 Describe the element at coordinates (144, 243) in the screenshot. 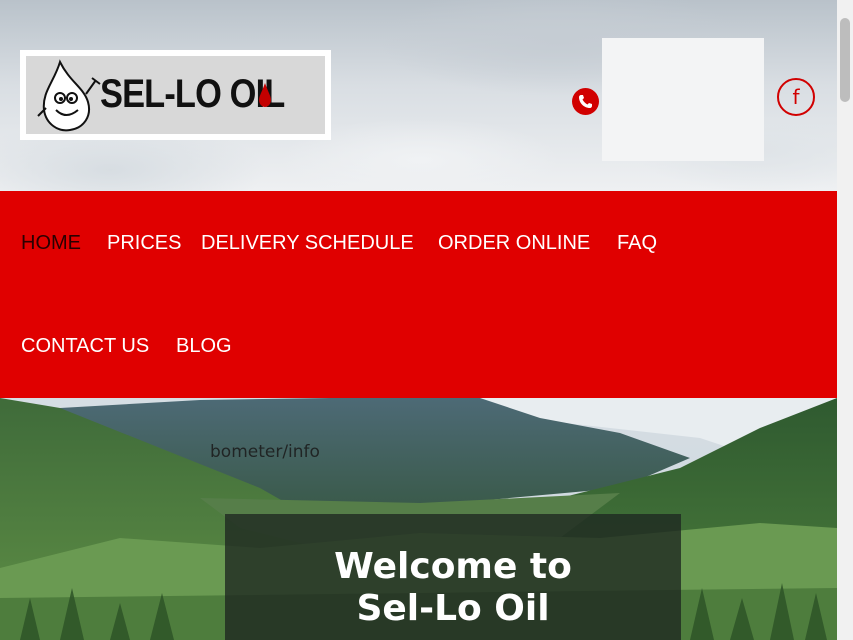

I see `nav-item-prices: PRICES` at that location.